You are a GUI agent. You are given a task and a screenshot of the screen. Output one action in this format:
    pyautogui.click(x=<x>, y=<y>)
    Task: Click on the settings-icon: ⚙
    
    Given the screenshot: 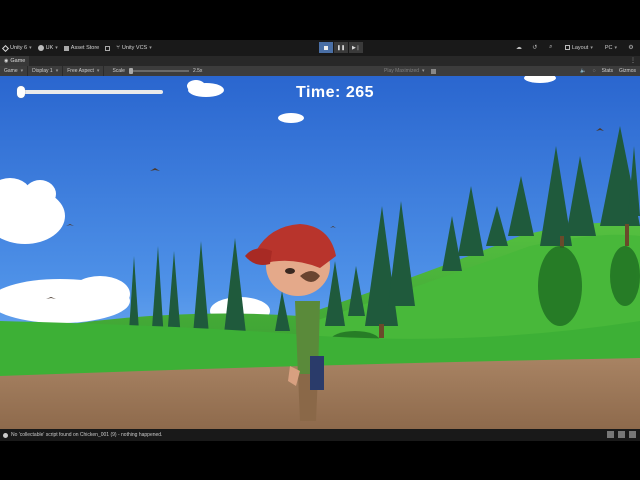 What is the action you would take?
    pyautogui.click(x=631, y=48)
    